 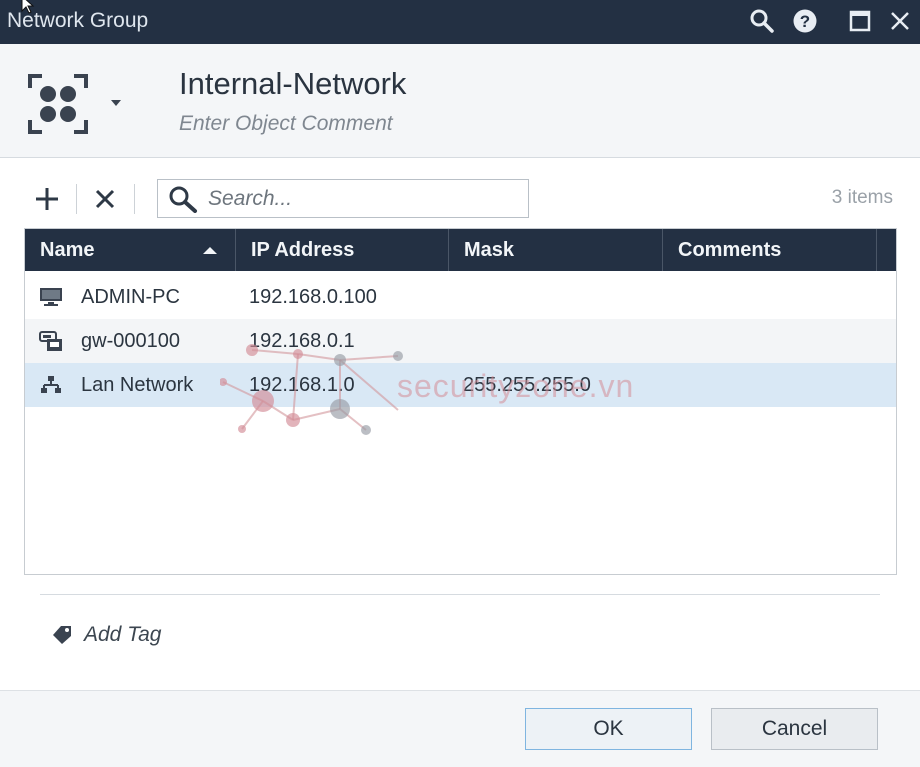 What do you see at coordinates (130, 297) in the screenshot?
I see `row-name: ADMIN-PC` at bounding box center [130, 297].